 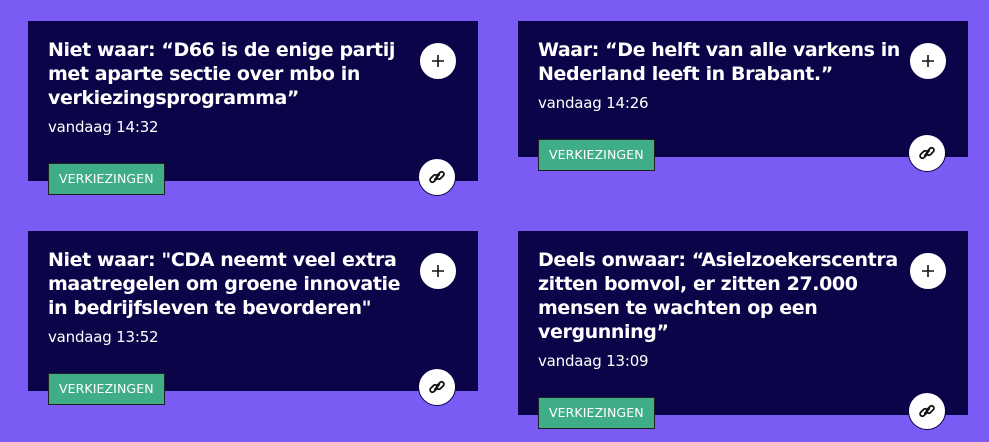 What do you see at coordinates (103, 127) in the screenshot?
I see `article-timestamp: vandaag 14:32` at bounding box center [103, 127].